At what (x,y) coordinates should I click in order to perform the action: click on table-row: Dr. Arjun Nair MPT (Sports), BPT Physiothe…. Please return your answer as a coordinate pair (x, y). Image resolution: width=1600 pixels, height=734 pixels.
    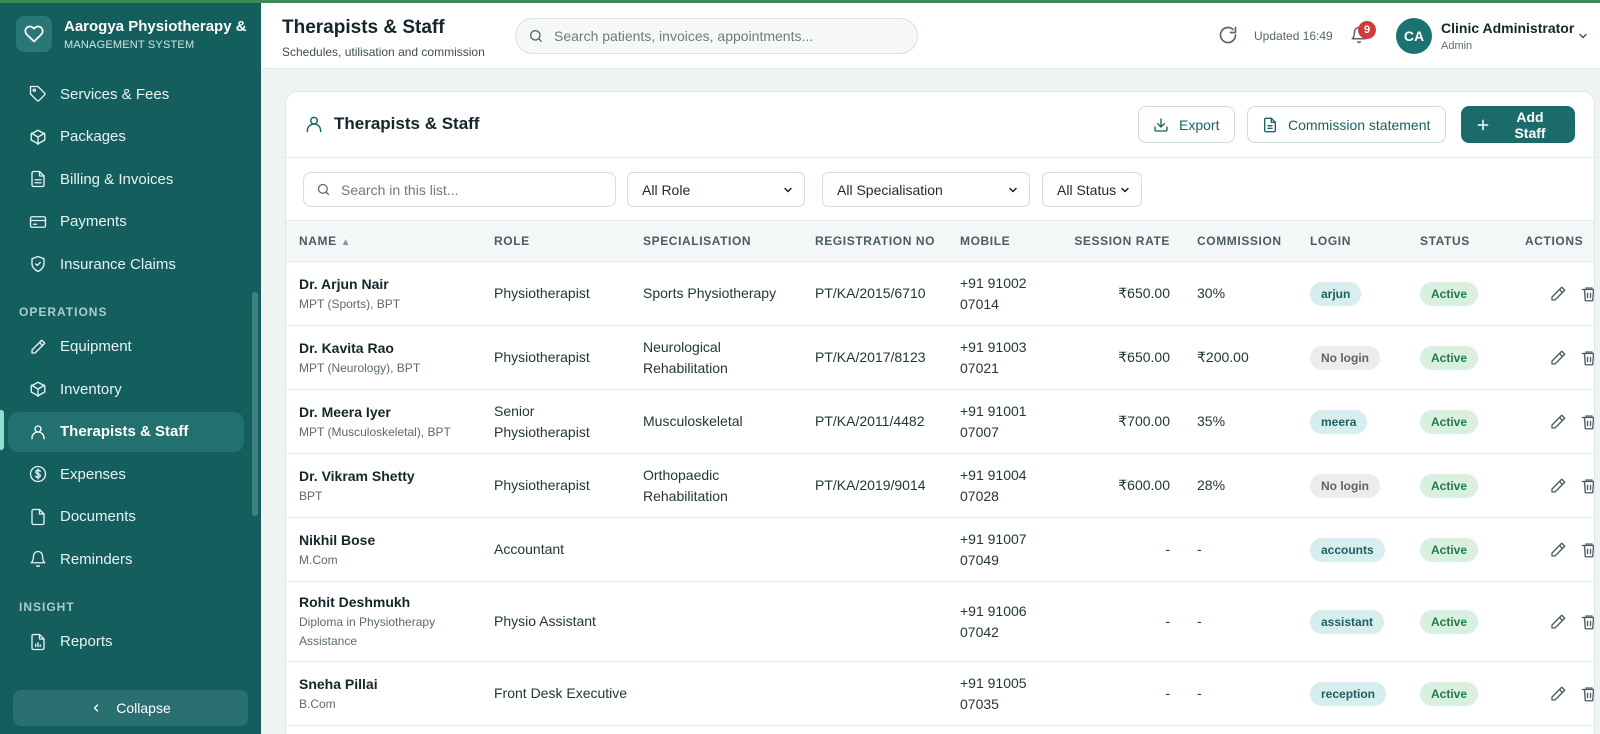
    Looking at the image, I should click on (940, 293).